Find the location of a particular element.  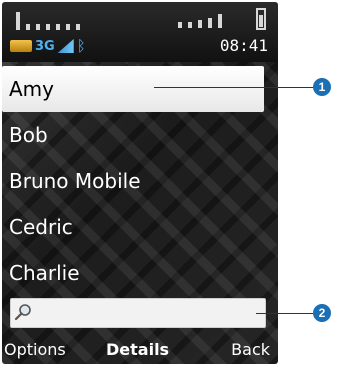

softkey-bar: Options Details Back is located at coordinates (140, 352).